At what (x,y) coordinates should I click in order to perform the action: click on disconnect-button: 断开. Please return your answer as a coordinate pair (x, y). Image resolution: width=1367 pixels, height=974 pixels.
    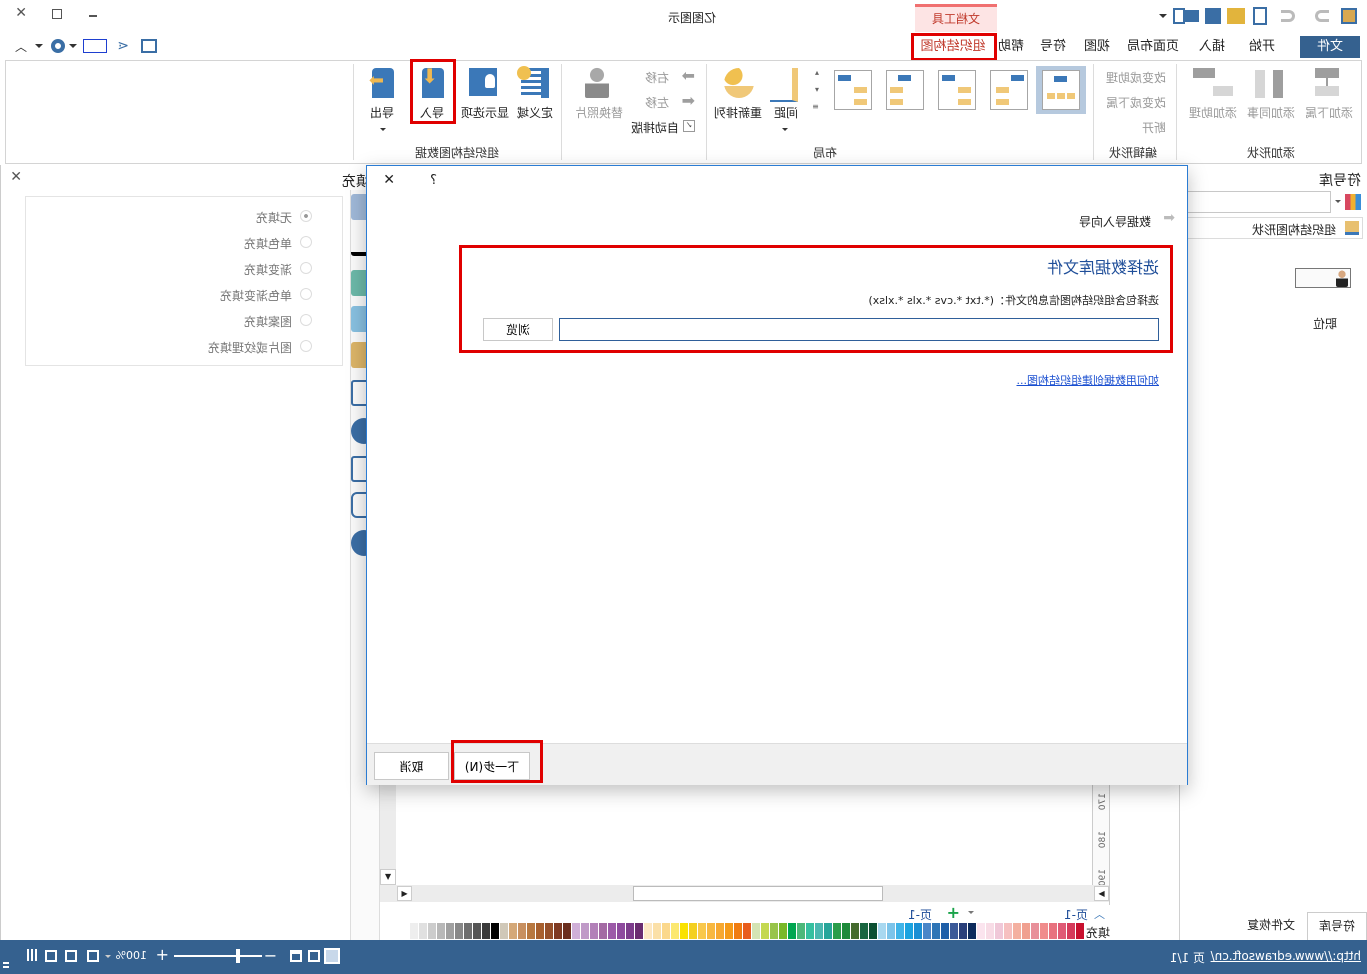
    Looking at the image, I should click on (1154, 127).